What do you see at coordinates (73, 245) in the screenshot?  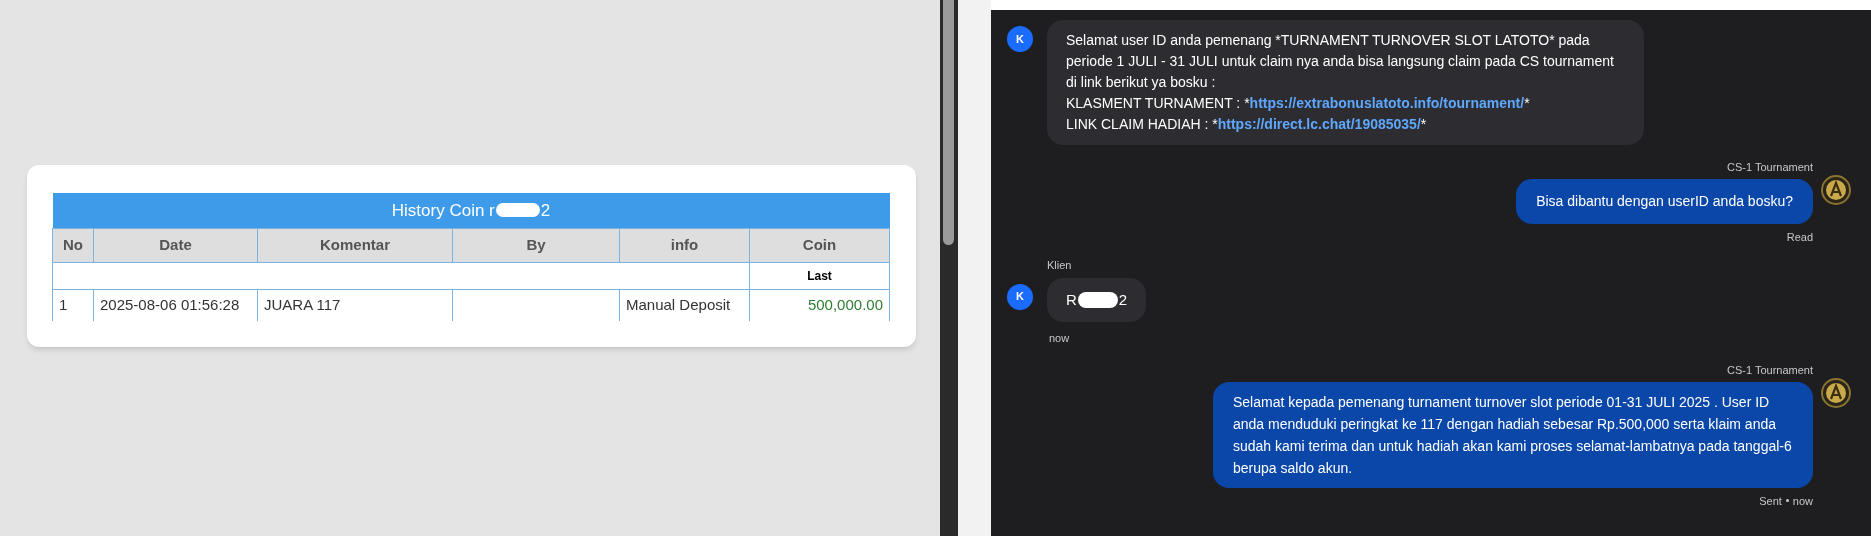 I see `column-header: No` at bounding box center [73, 245].